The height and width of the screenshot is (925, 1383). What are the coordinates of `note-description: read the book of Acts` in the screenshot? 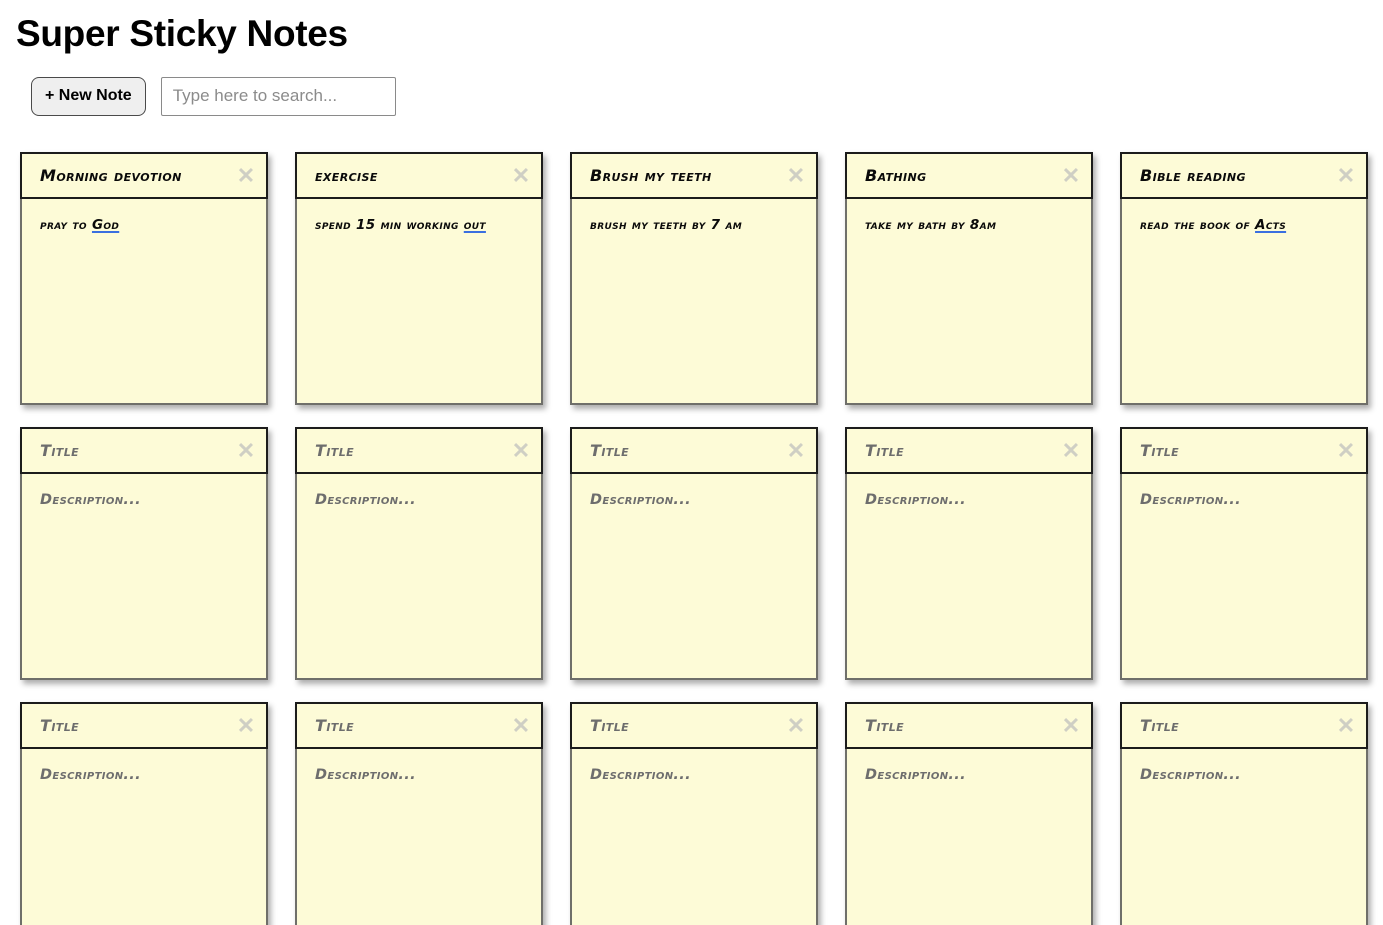 It's located at (1245, 225).